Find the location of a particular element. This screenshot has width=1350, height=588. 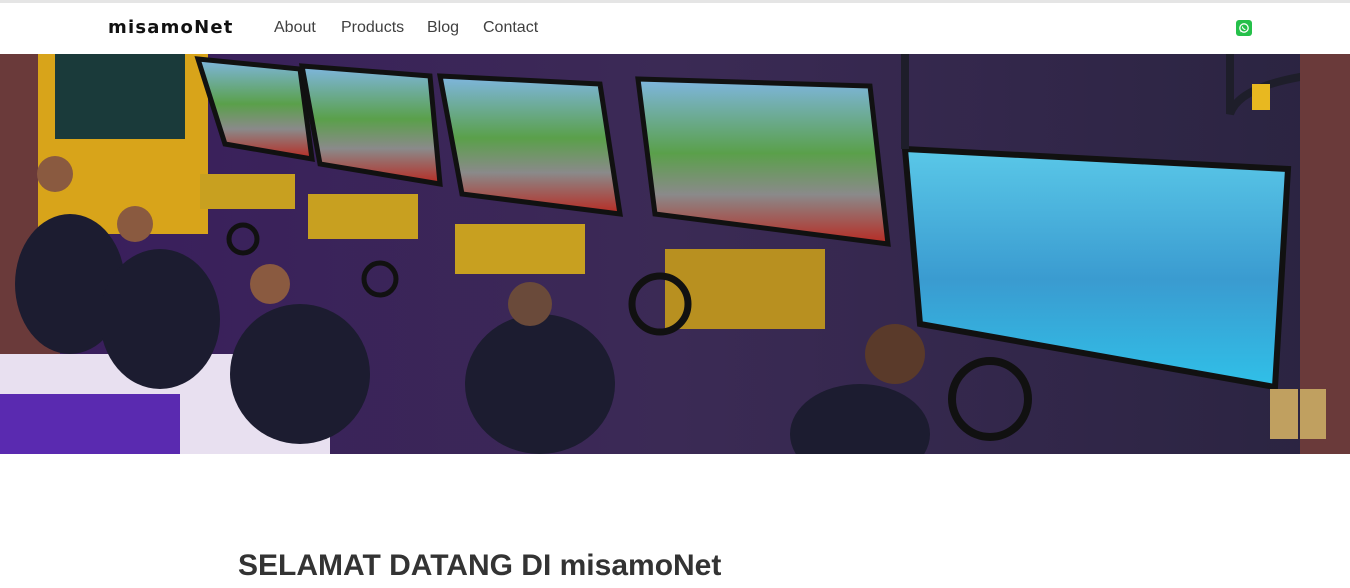

whatsapp-icon is located at coordinates (1244, 28).